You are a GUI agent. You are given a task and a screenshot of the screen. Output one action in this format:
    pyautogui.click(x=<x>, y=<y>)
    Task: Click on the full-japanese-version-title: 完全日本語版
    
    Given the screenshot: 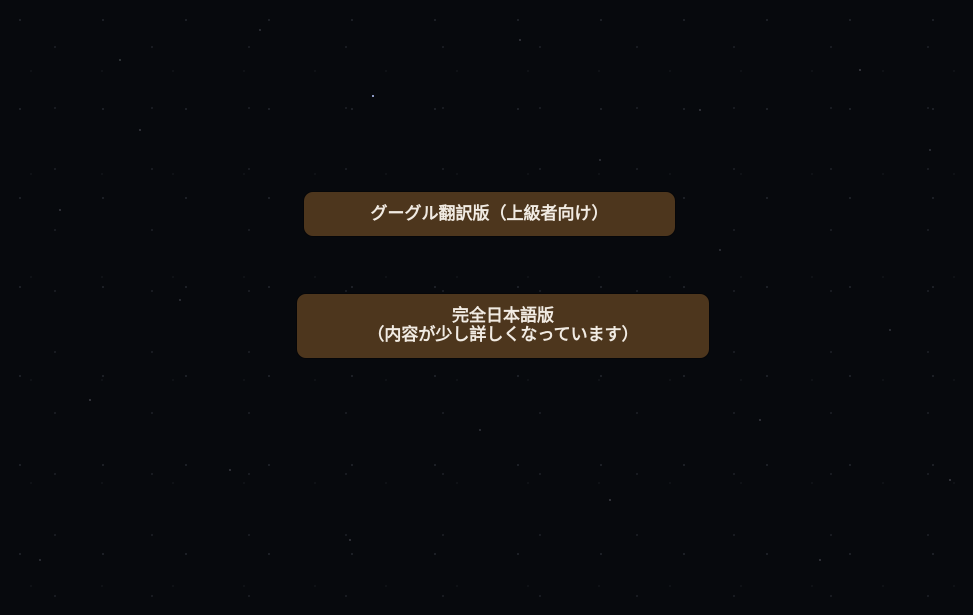 What is the action you would take?
    pyautogui.click(x=503, y=316)
    